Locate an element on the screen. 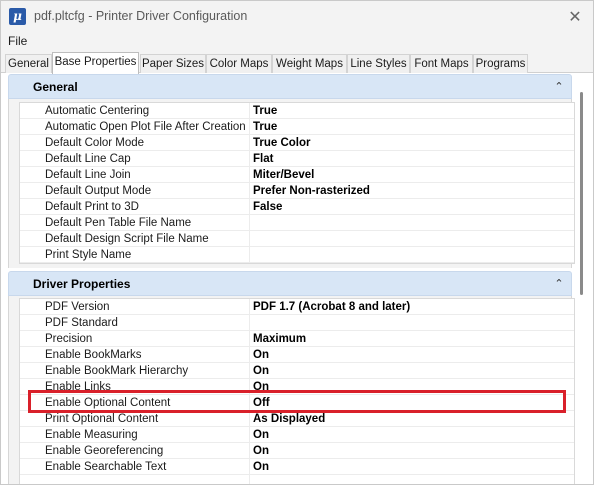 Image resolution: width=594 pixels, height=485 pixels. tab-weight-maps: Weight Maps is located at coordinates (309, 63).